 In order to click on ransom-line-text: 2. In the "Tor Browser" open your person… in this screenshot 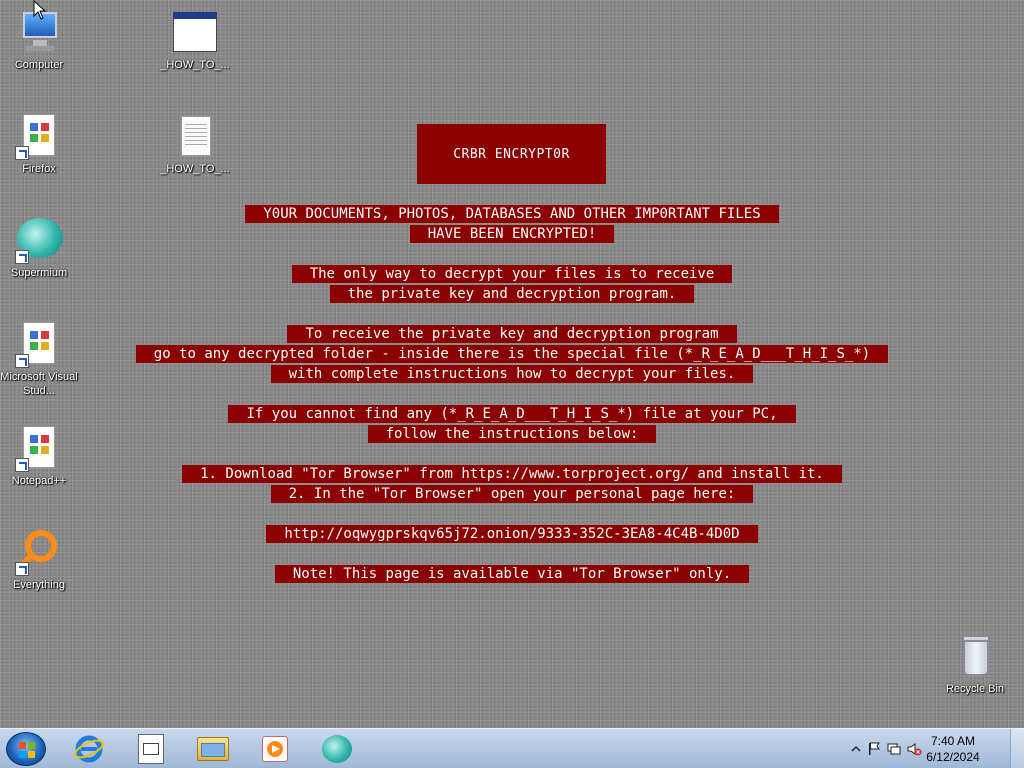, I will do `click(512, 494)`.